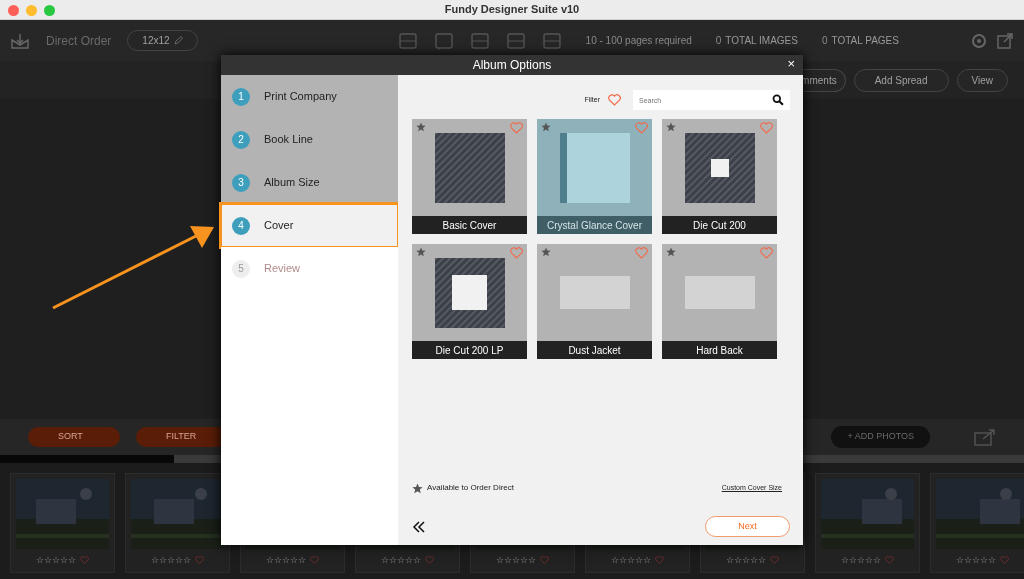  I want to click on cover-option: Die Cut 200, so click(719, 176).